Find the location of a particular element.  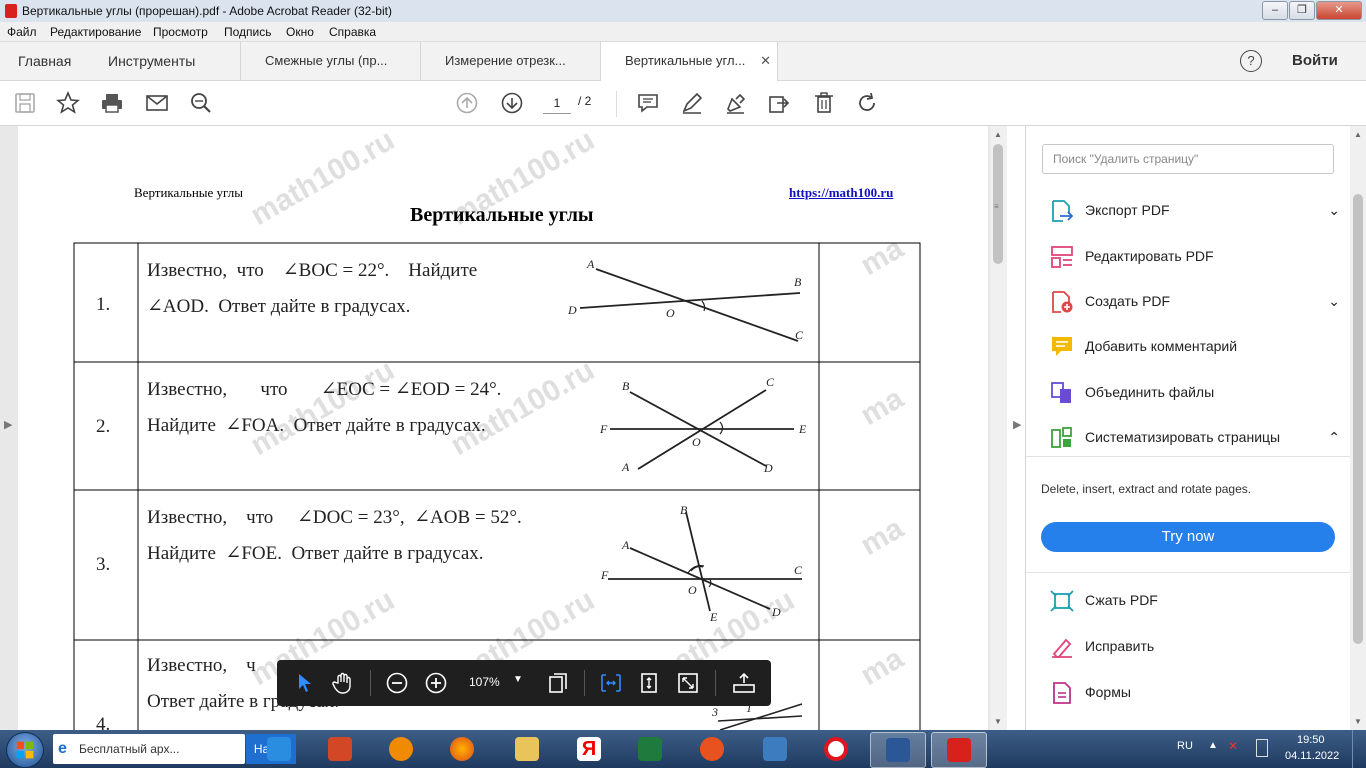

tools-pane-scrollbar: ▲ ▼ is located at coordinates (1358, 428).